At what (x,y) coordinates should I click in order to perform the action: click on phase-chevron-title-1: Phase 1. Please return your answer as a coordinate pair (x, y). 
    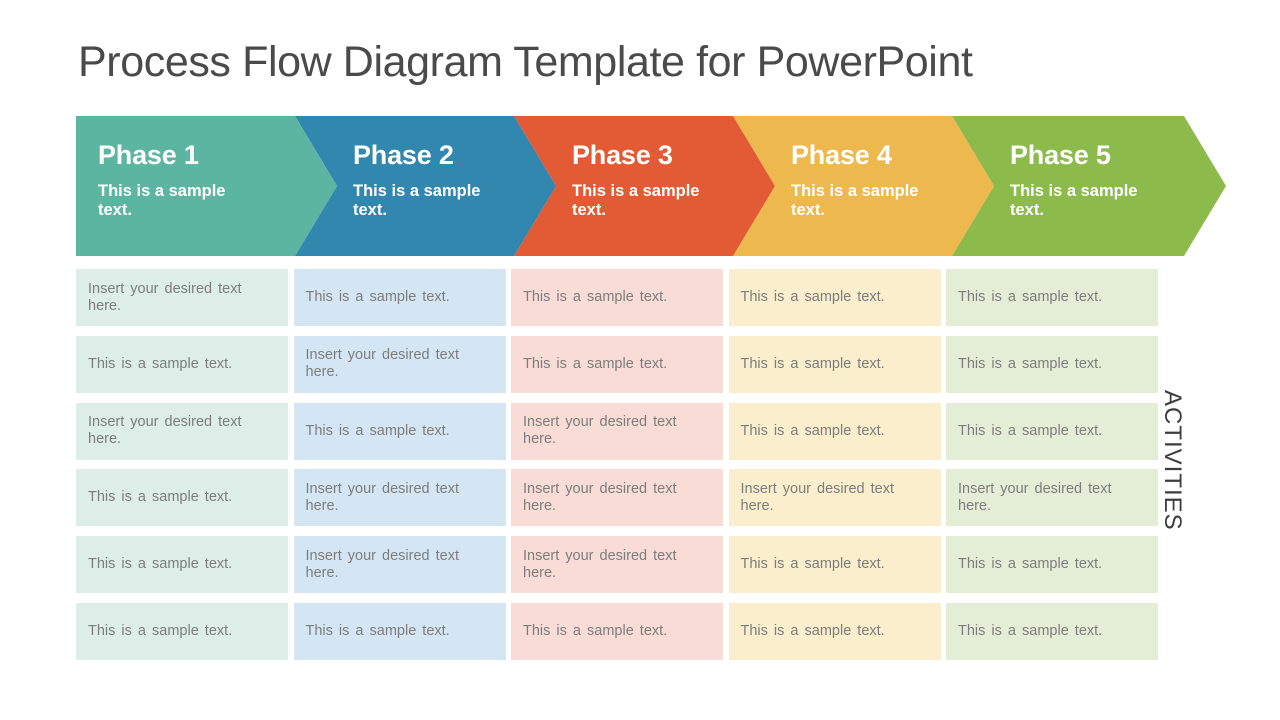
    Looking at the image, I should click on (148, 155).